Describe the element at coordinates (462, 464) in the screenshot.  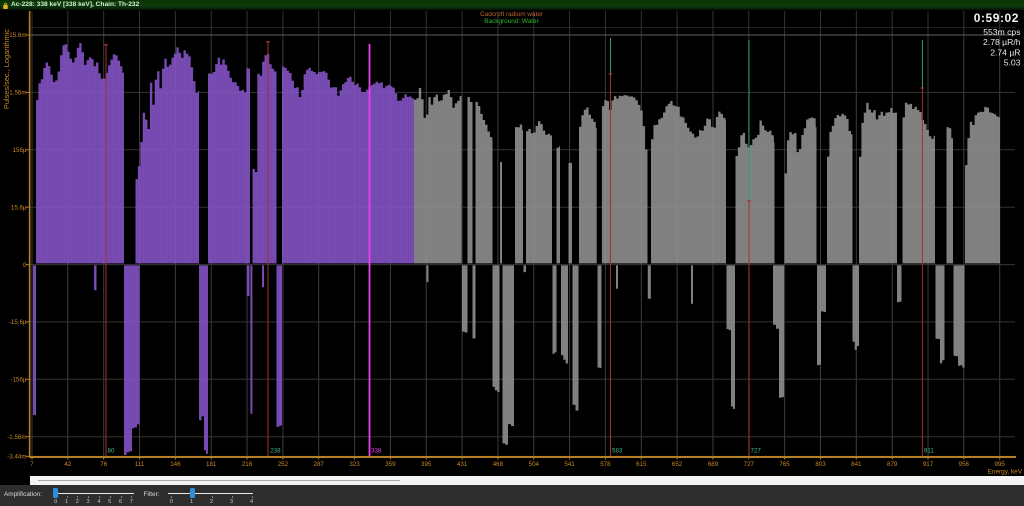
I see `svg-text: 431` at that location.